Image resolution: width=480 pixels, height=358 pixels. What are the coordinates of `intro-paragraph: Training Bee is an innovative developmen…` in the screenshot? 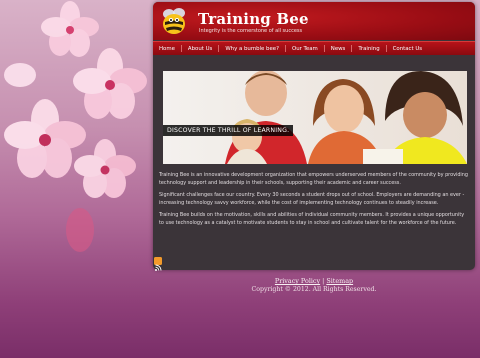 It's located at (313, 179).